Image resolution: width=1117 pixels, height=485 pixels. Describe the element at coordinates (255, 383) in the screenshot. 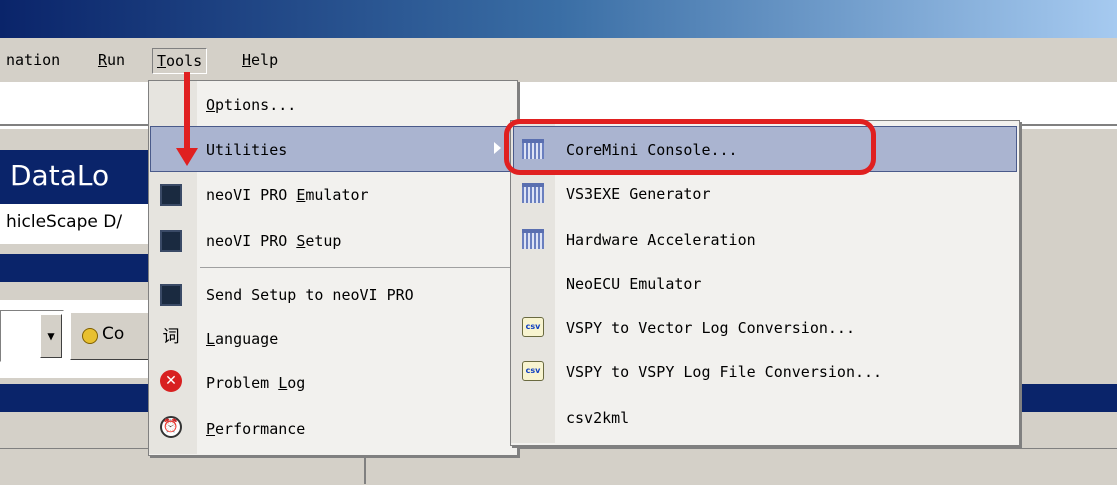

I see `menu-item-problem-log: Problem Log` at that location.